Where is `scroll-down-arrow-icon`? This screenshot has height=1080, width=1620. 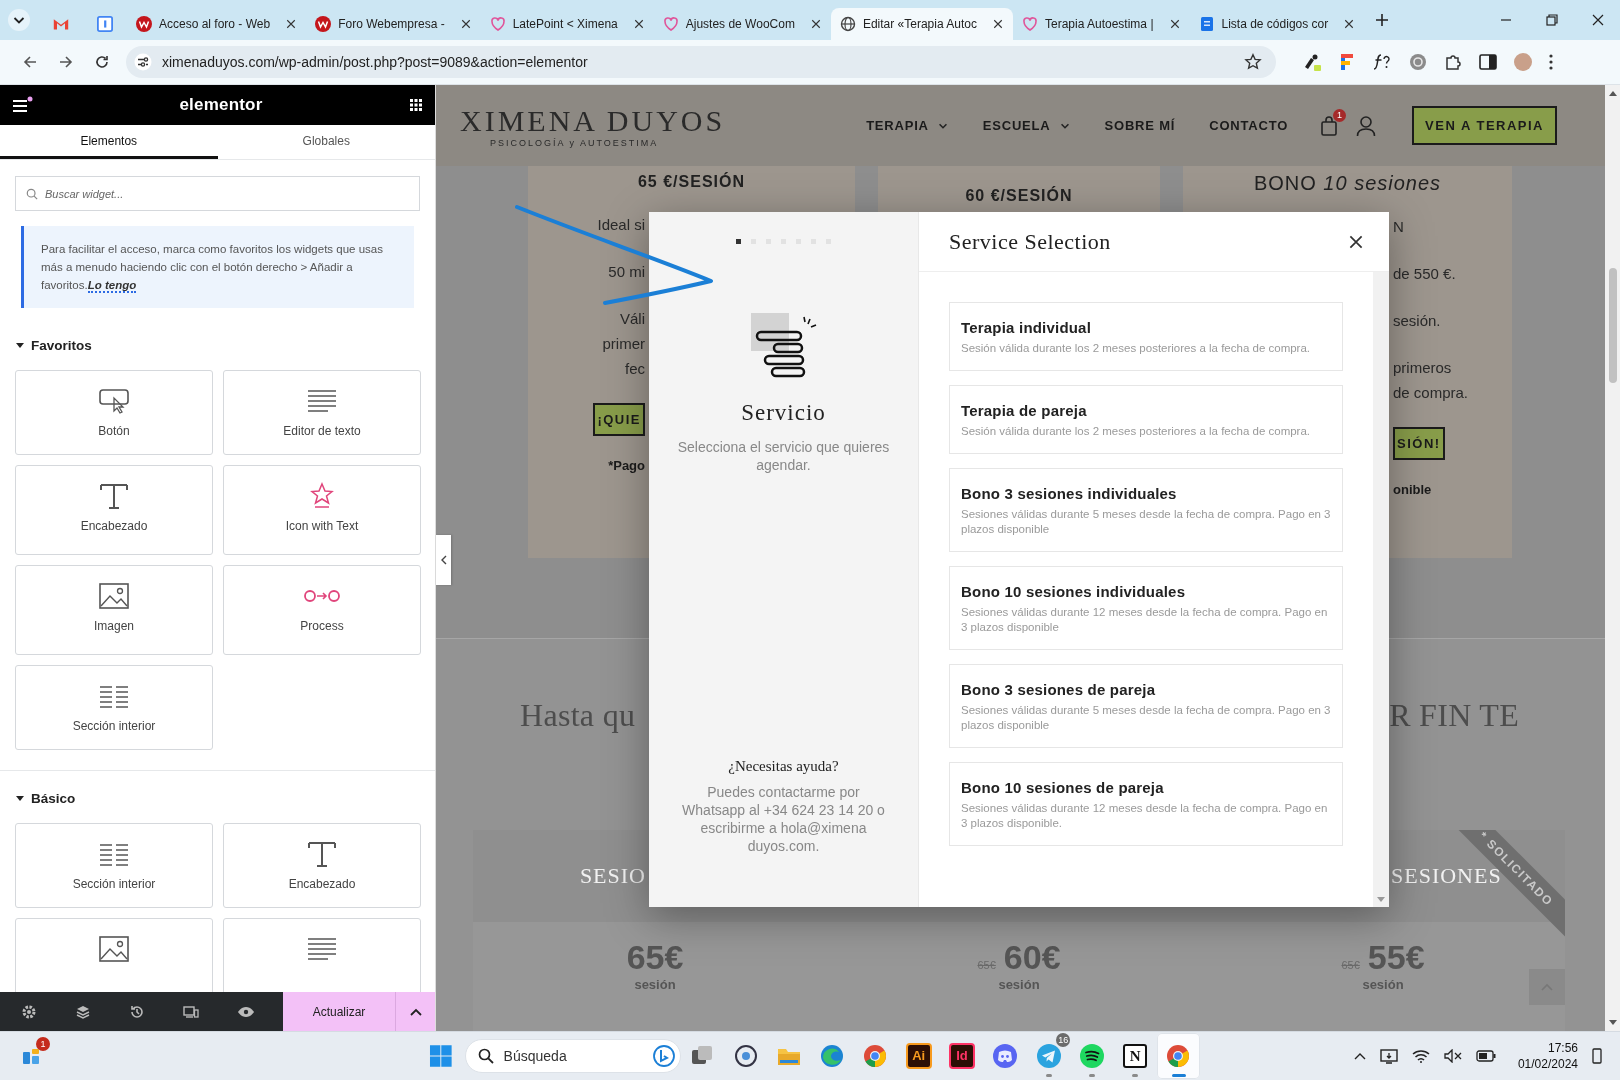
scroll-down-arrow-icon is located at coordinates (1612, 1023).